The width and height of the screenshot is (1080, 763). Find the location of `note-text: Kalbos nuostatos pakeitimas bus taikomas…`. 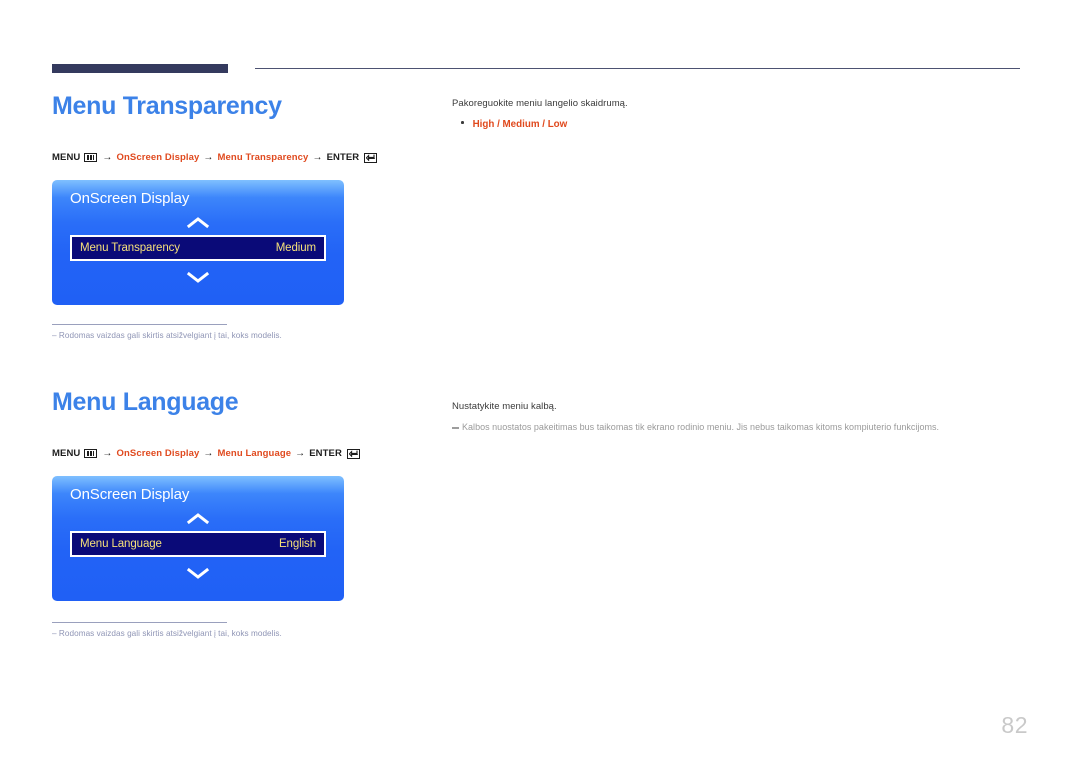

note-text: Kalbos nuostatos pakeitimas bus taikomas… is located at coordinates (701, 427).